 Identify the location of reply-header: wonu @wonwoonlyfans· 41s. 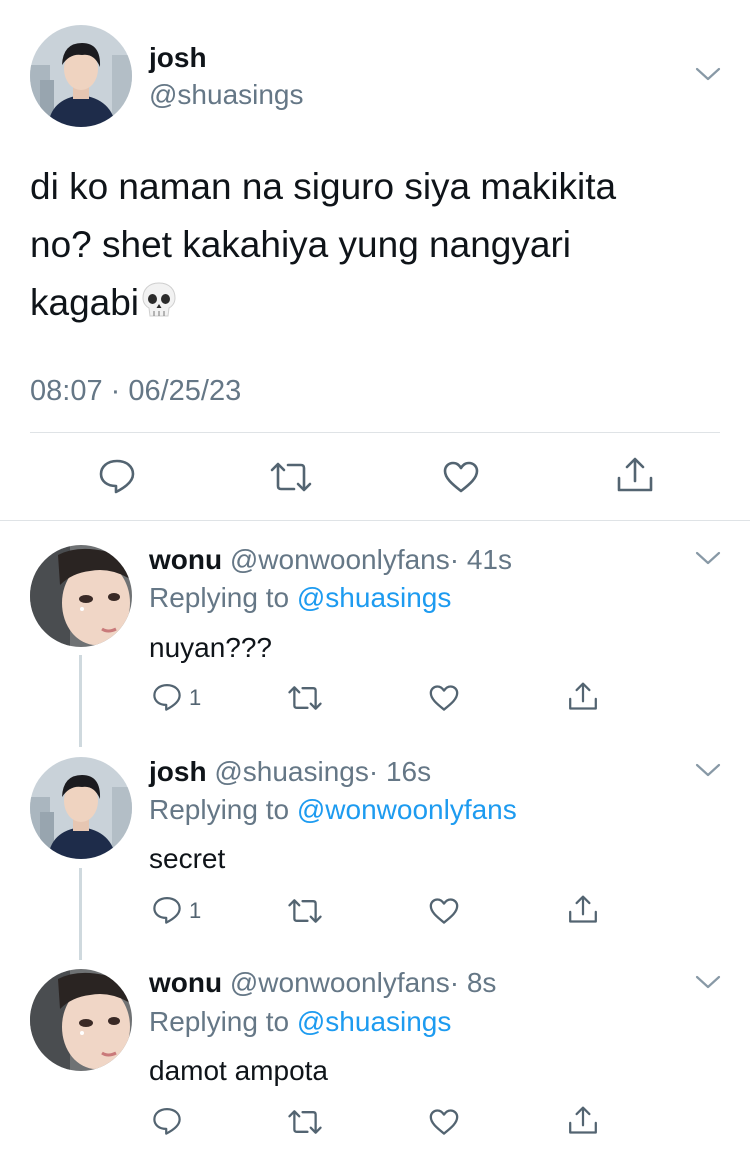
(330, 560).